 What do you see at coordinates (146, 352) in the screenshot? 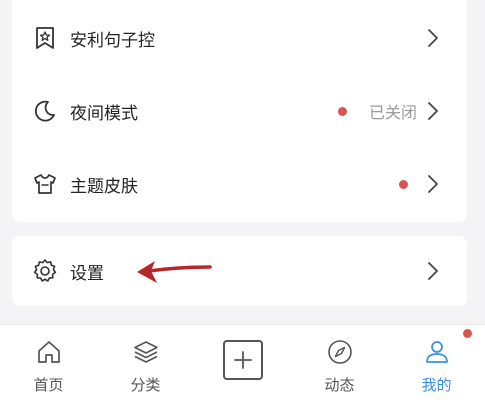
I see `layers-icon` at bounding box center [146, 352].